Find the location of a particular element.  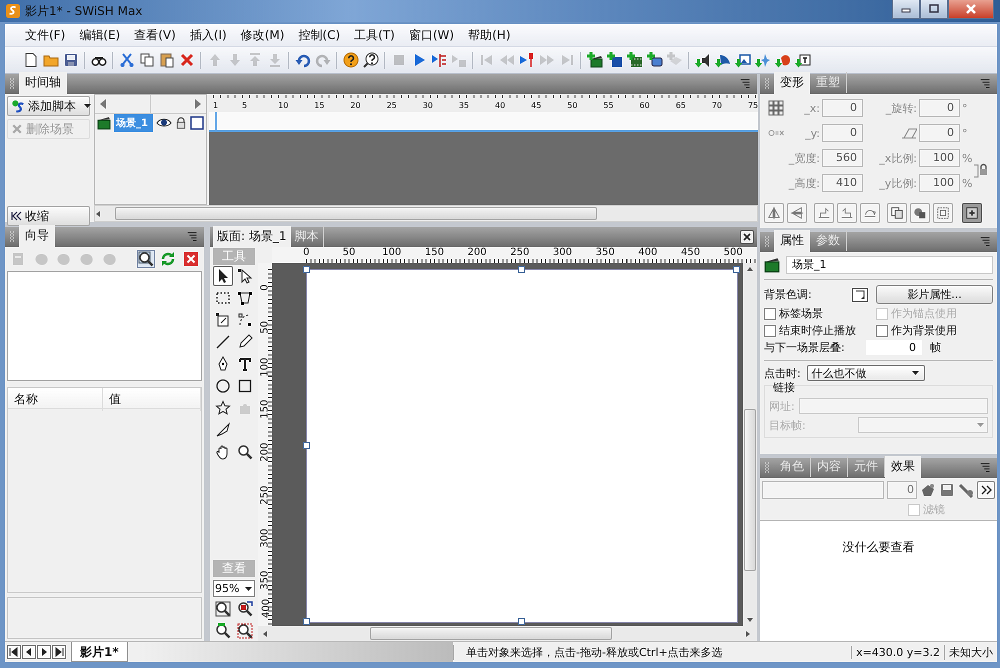

panel-tab: 属性 is located at coordinates (792, 241).